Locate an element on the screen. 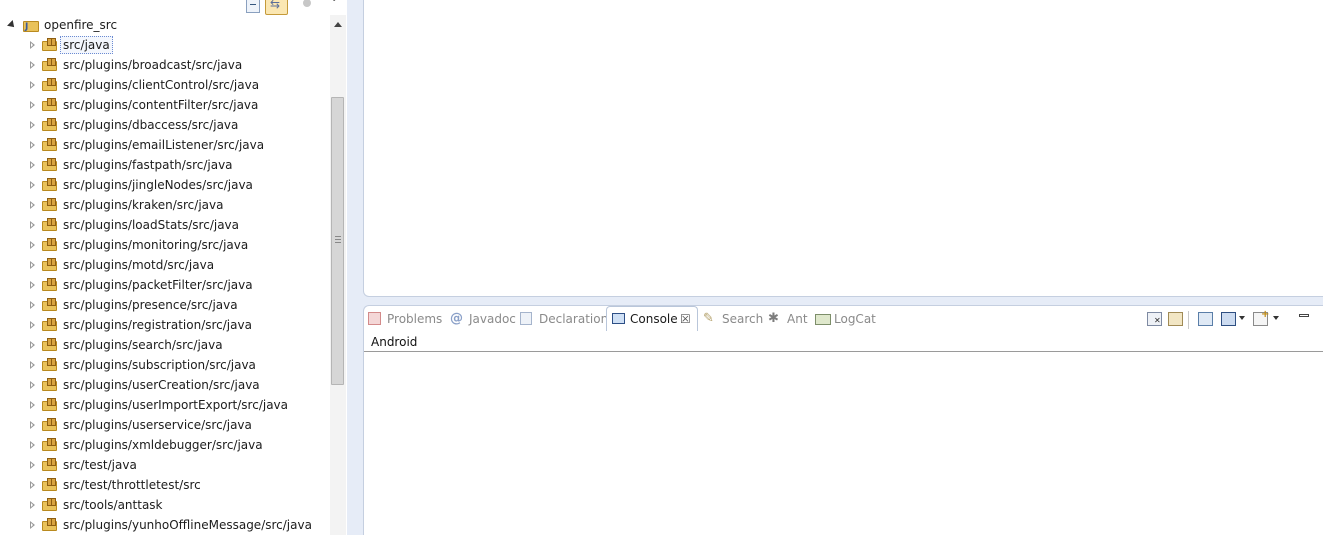 The image size is (1323, 535). tree-package-row: src/plugins/emailListener/src/java is located at coordinates (165, 145).